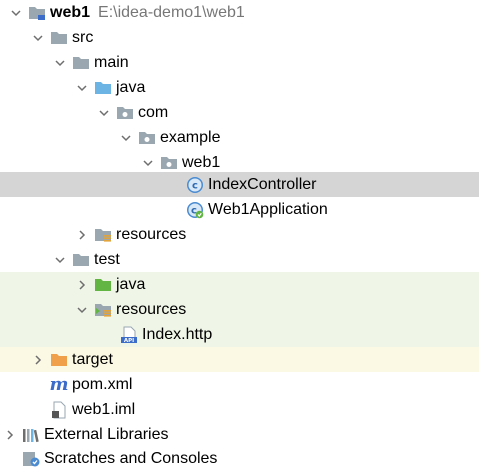 This screenshot has width=479, height=468. What do you see at coordinates (201, 162) in the screenshot?
I see `node-label: web1` at bounding box center [201, 162].